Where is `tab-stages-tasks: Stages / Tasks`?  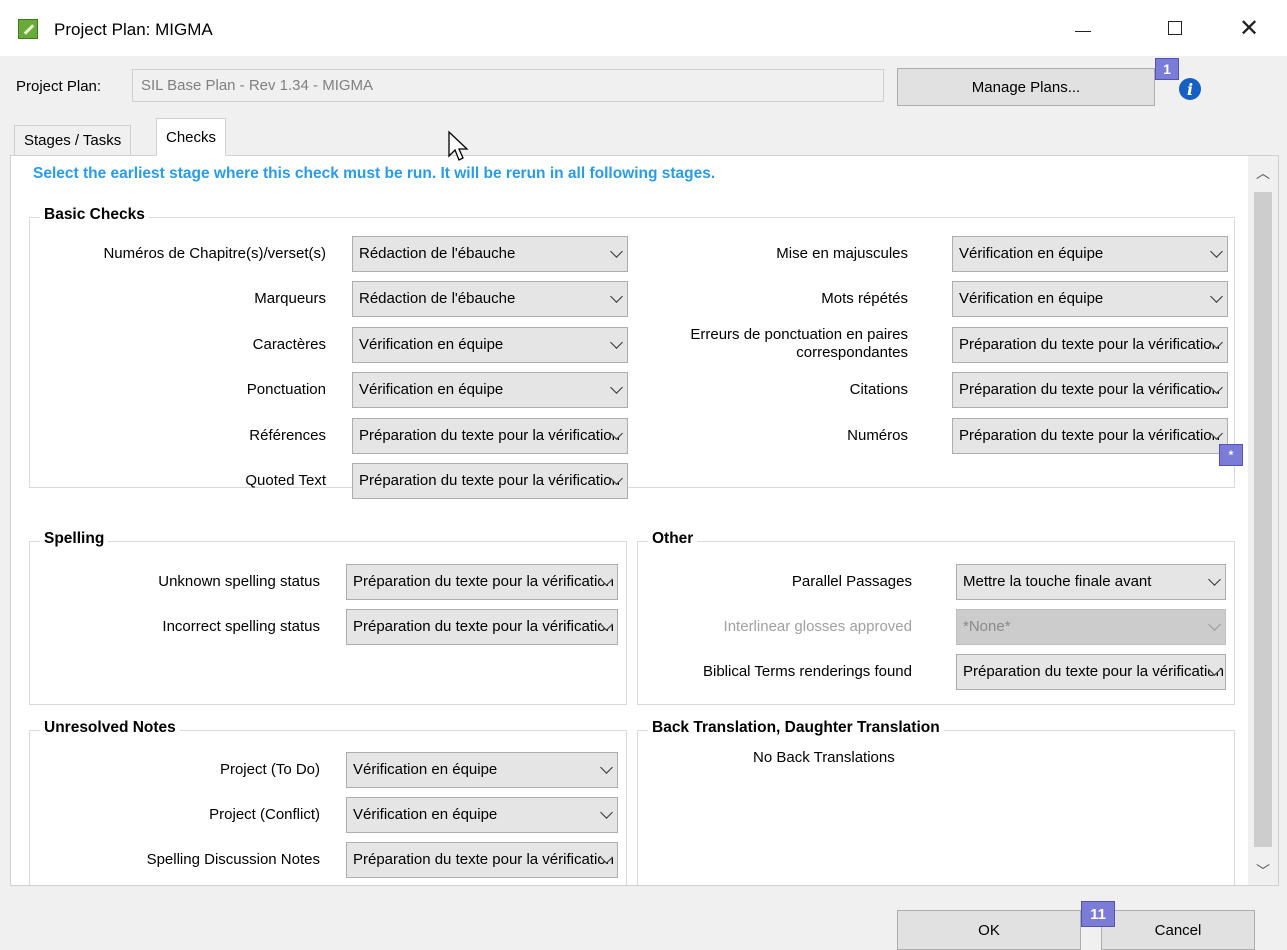
tab-stages-tasks: Stages / Tasks is located at coordinates (73, 140).